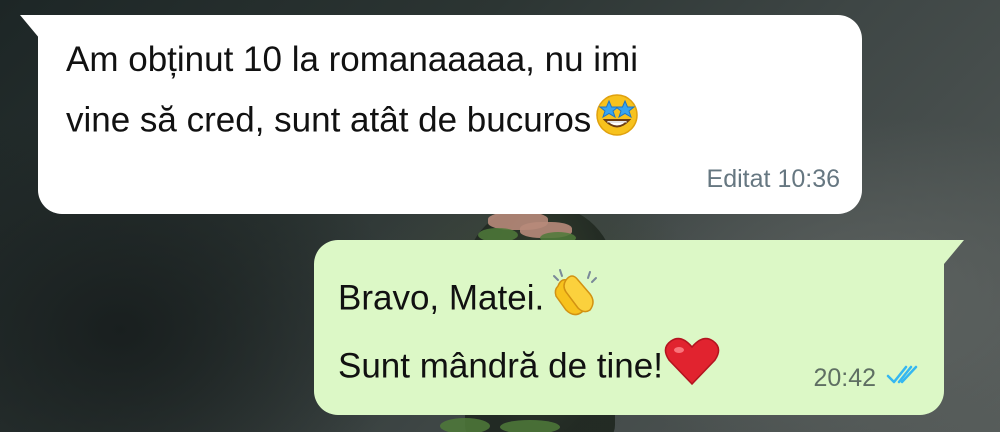  What do you see at coordinates (808, 179) in the screenshot?
I see `message-time: 10:36` at bounding box center [808, 179].